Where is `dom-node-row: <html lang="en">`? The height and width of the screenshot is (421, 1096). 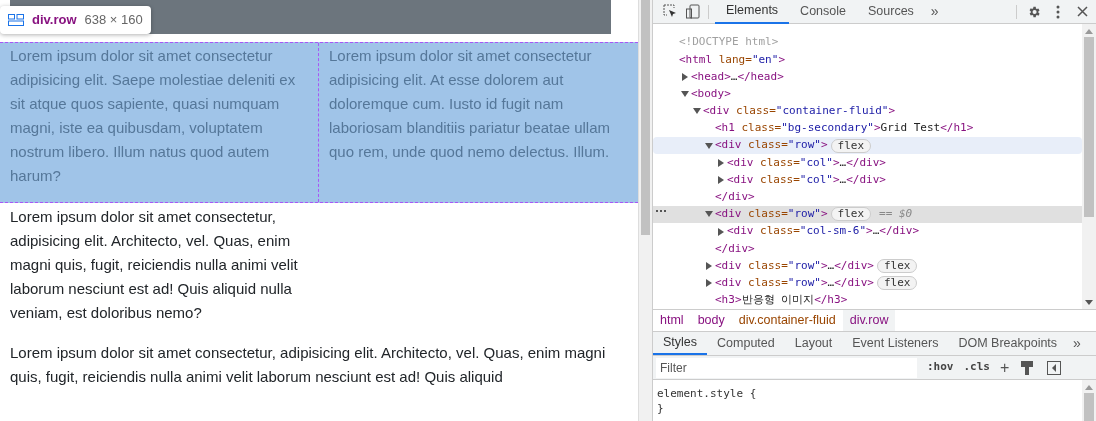
dom-node-row: <html lang="en"> is located at coordinates (867, 60).